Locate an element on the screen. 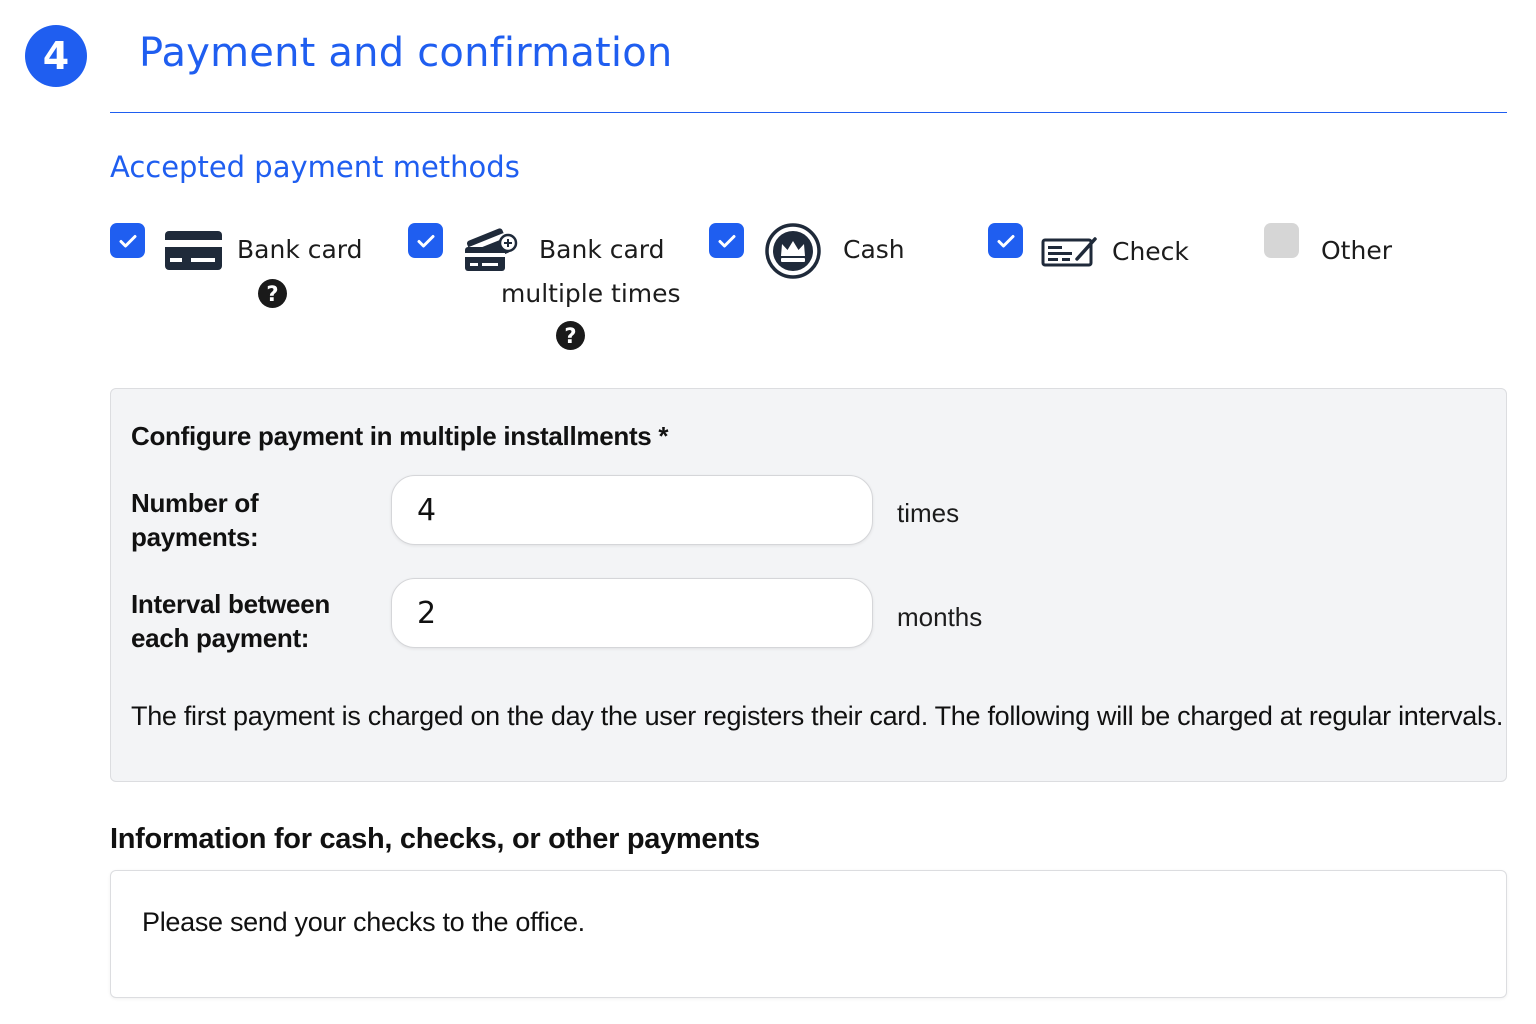 Image resolution: width=1536 pixels, height=1024 pixels. info-text: Please send your checks to the office. is located at coordinates (363, 922).